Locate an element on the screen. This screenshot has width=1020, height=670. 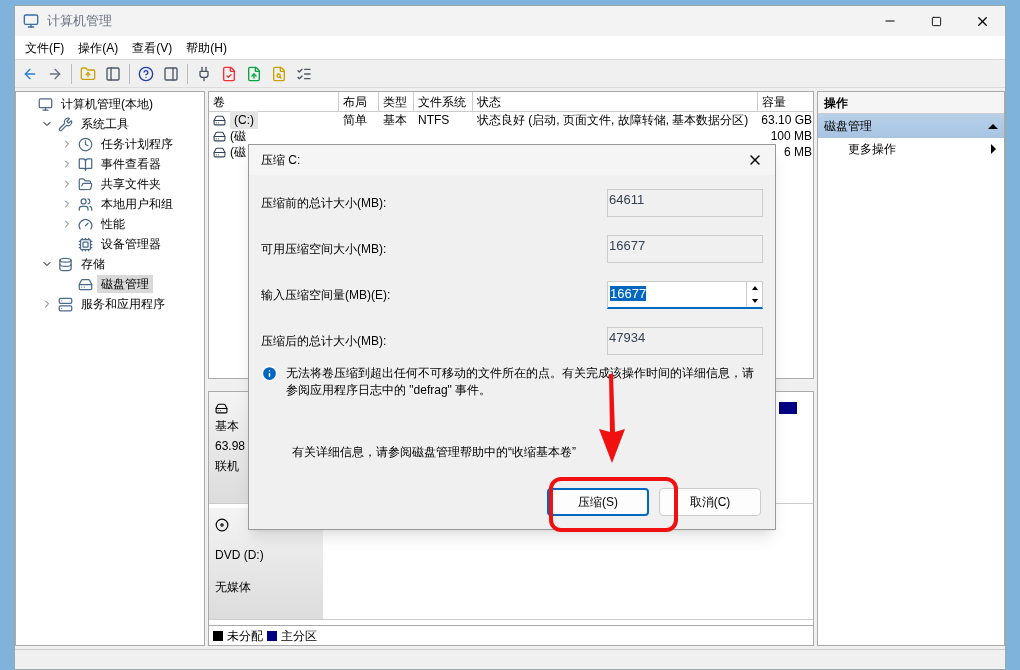
table-cell-text: 63.10 GB is located at coordinates (786, 120).